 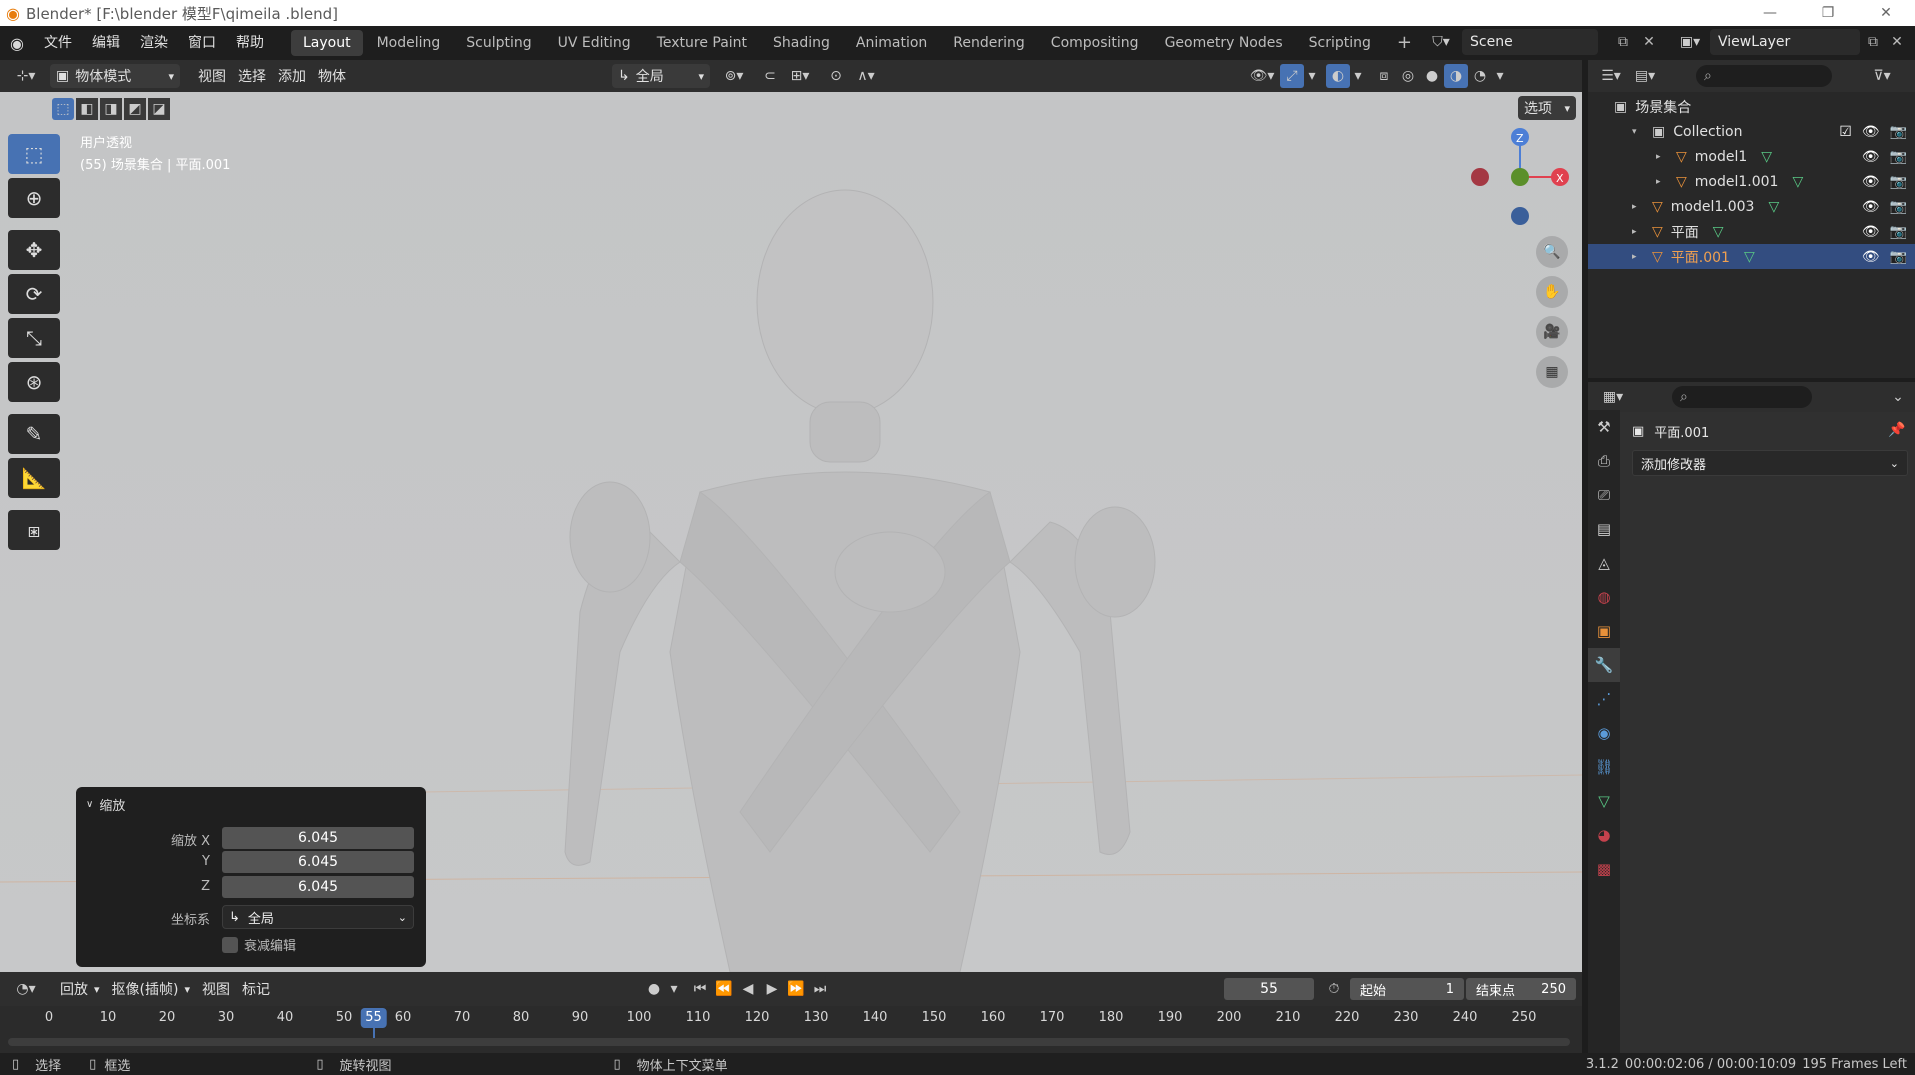 I want to click on display-mode-icon: ▤▾, so click(x=1645, y=76).